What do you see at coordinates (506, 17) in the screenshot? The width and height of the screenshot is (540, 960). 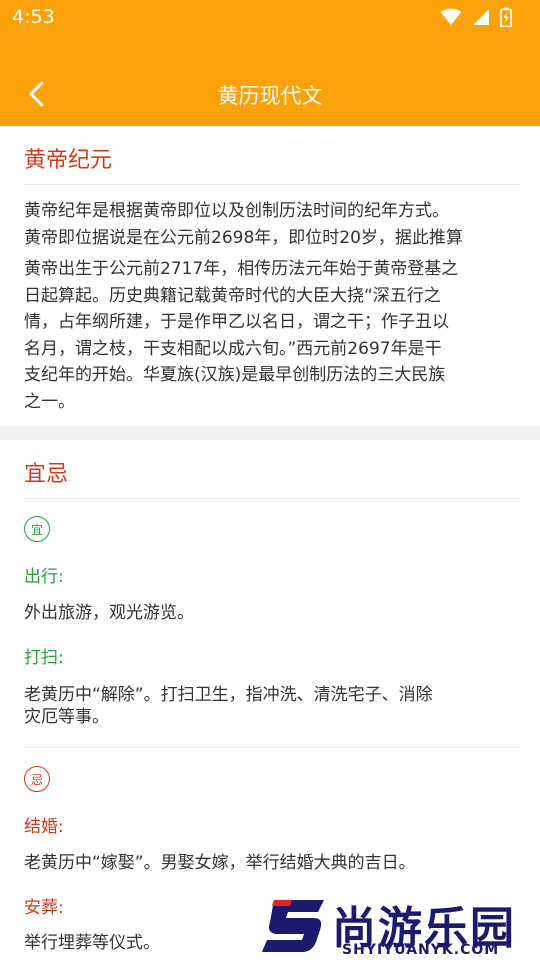 I see `battery-icon` at bounding box center [506, 17].